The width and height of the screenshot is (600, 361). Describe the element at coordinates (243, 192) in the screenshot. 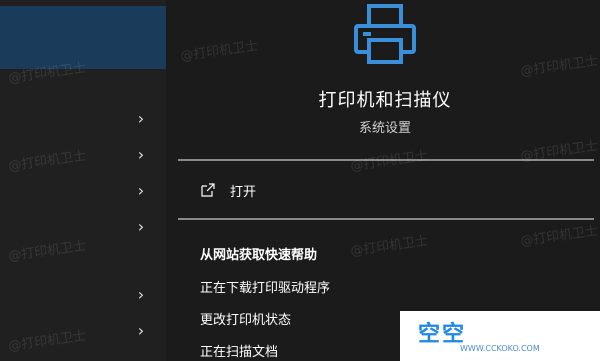

I see `open-label: 打开` at that location.